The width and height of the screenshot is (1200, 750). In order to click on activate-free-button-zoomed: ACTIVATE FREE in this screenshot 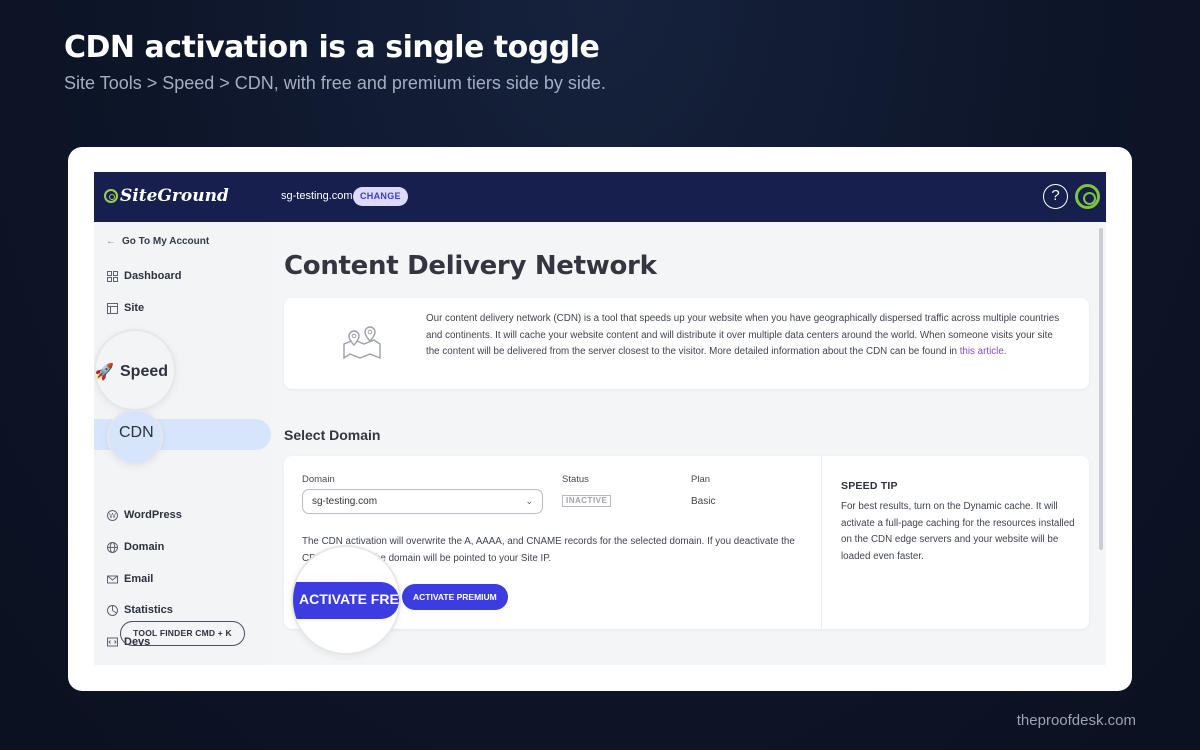, I will do `click(346, 600)`.